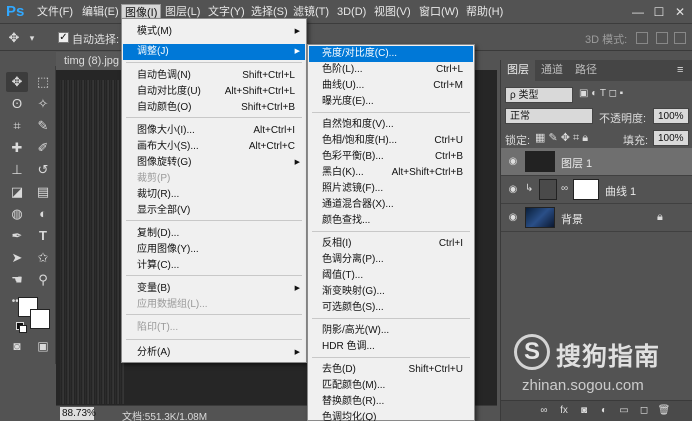 The width and height of the screenshot is (692, 421). I want to click on dodge-tool-icon: ◐, so click(43, 214).